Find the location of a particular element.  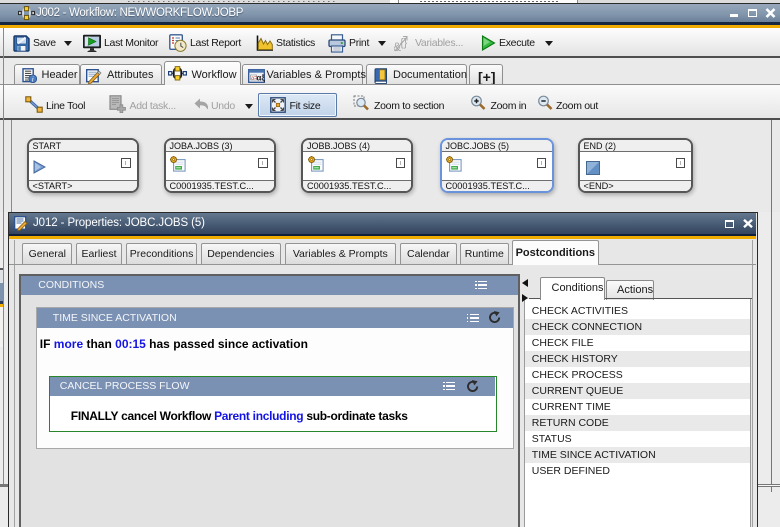

svg-text: i is located at coordinates (32, 78).